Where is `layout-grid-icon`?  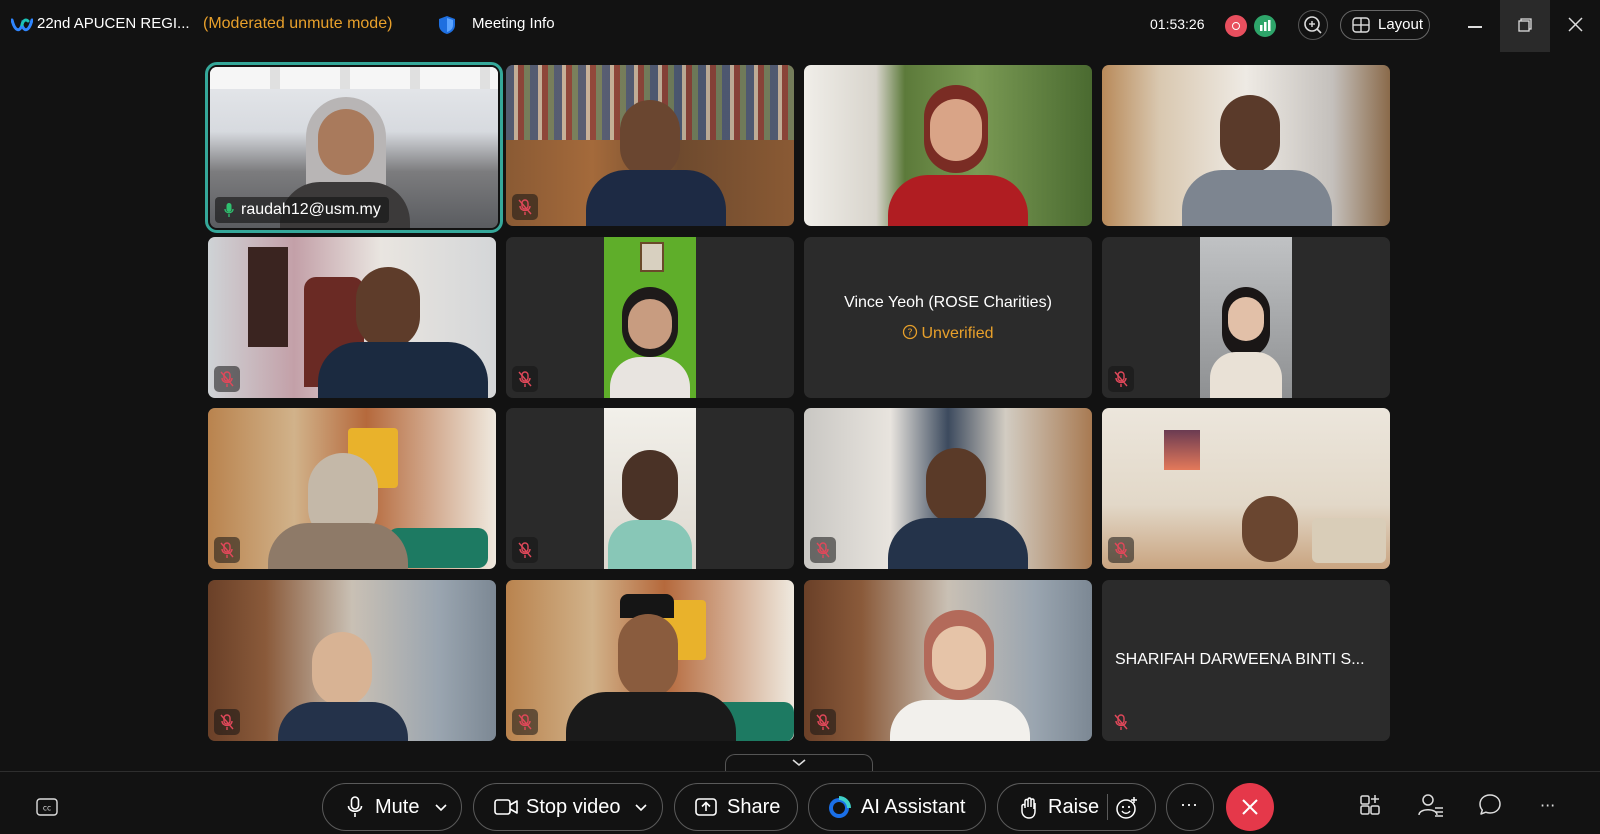 layout-grid-icon is located at coordinates (1361, 25).